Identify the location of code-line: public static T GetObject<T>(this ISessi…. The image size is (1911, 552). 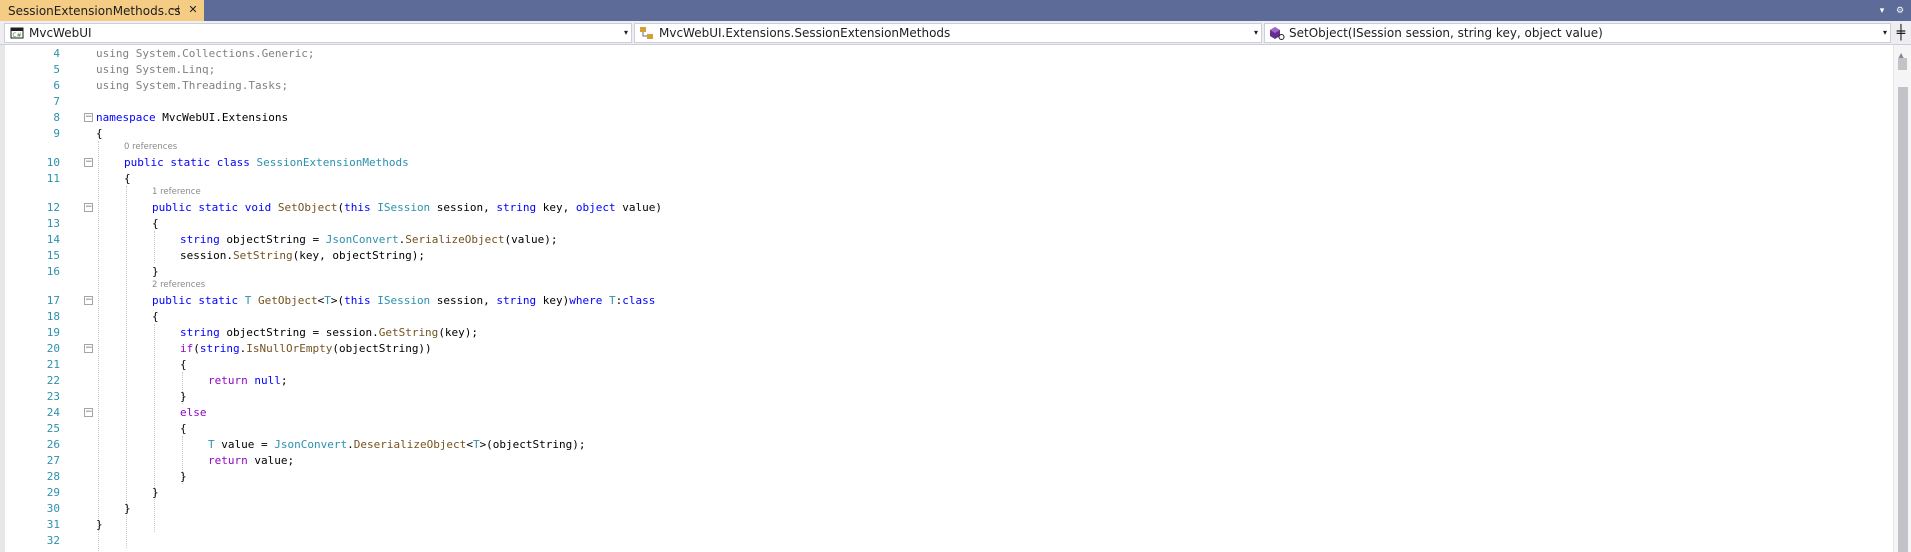
(404, 300).